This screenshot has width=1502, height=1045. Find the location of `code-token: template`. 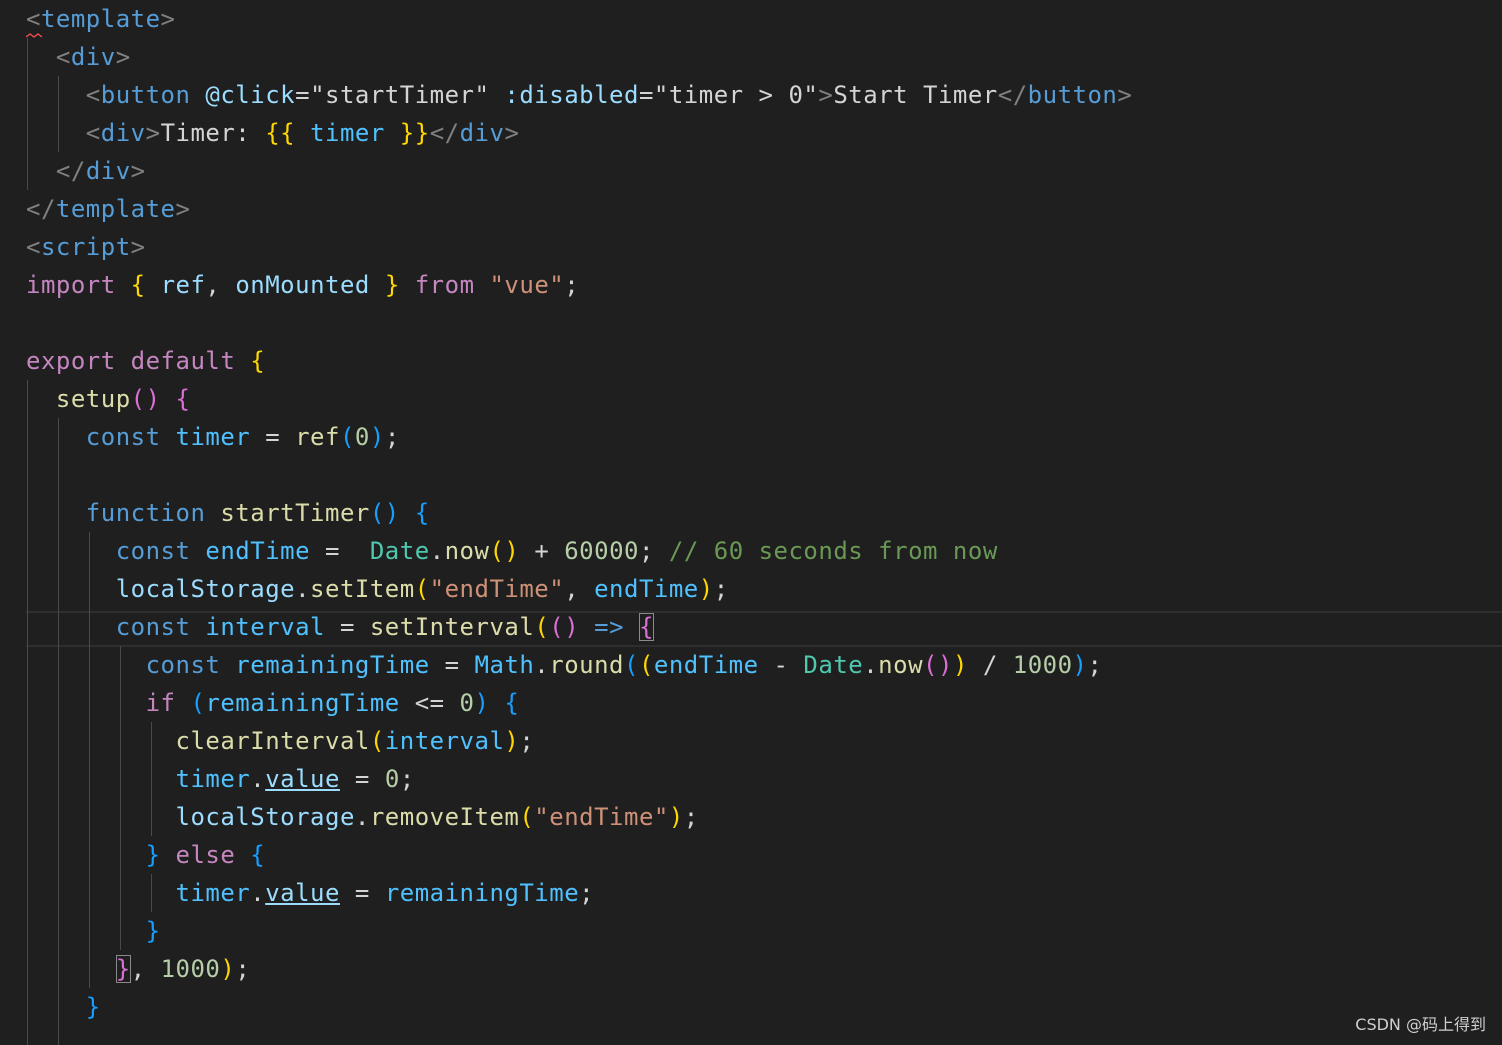

code-token: template is located at coordinates (100, 19).